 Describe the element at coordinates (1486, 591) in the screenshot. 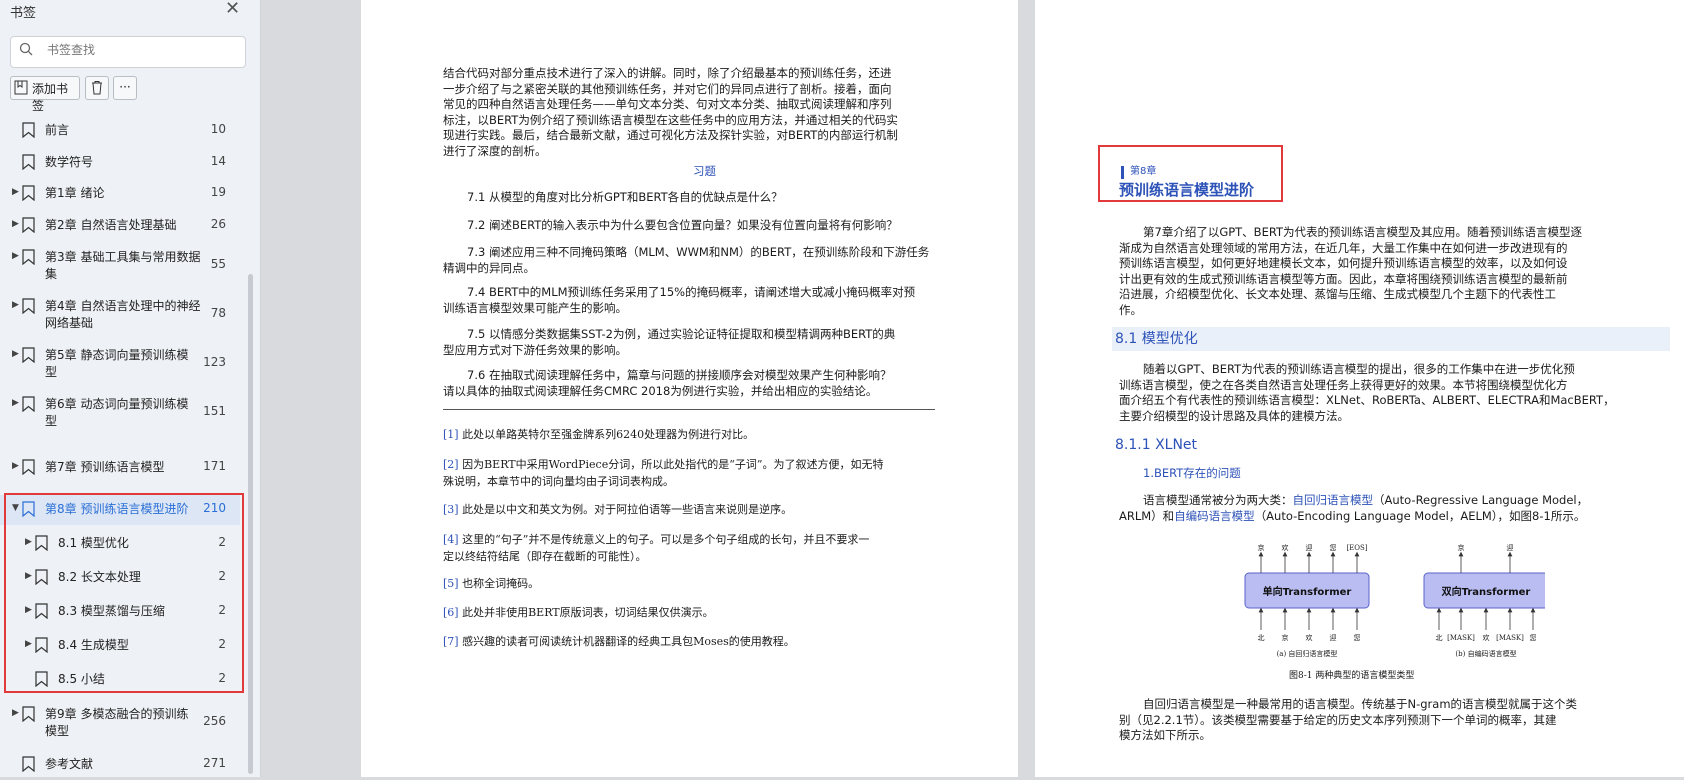

I see `right-box-label: 双向Transformer` at that location.